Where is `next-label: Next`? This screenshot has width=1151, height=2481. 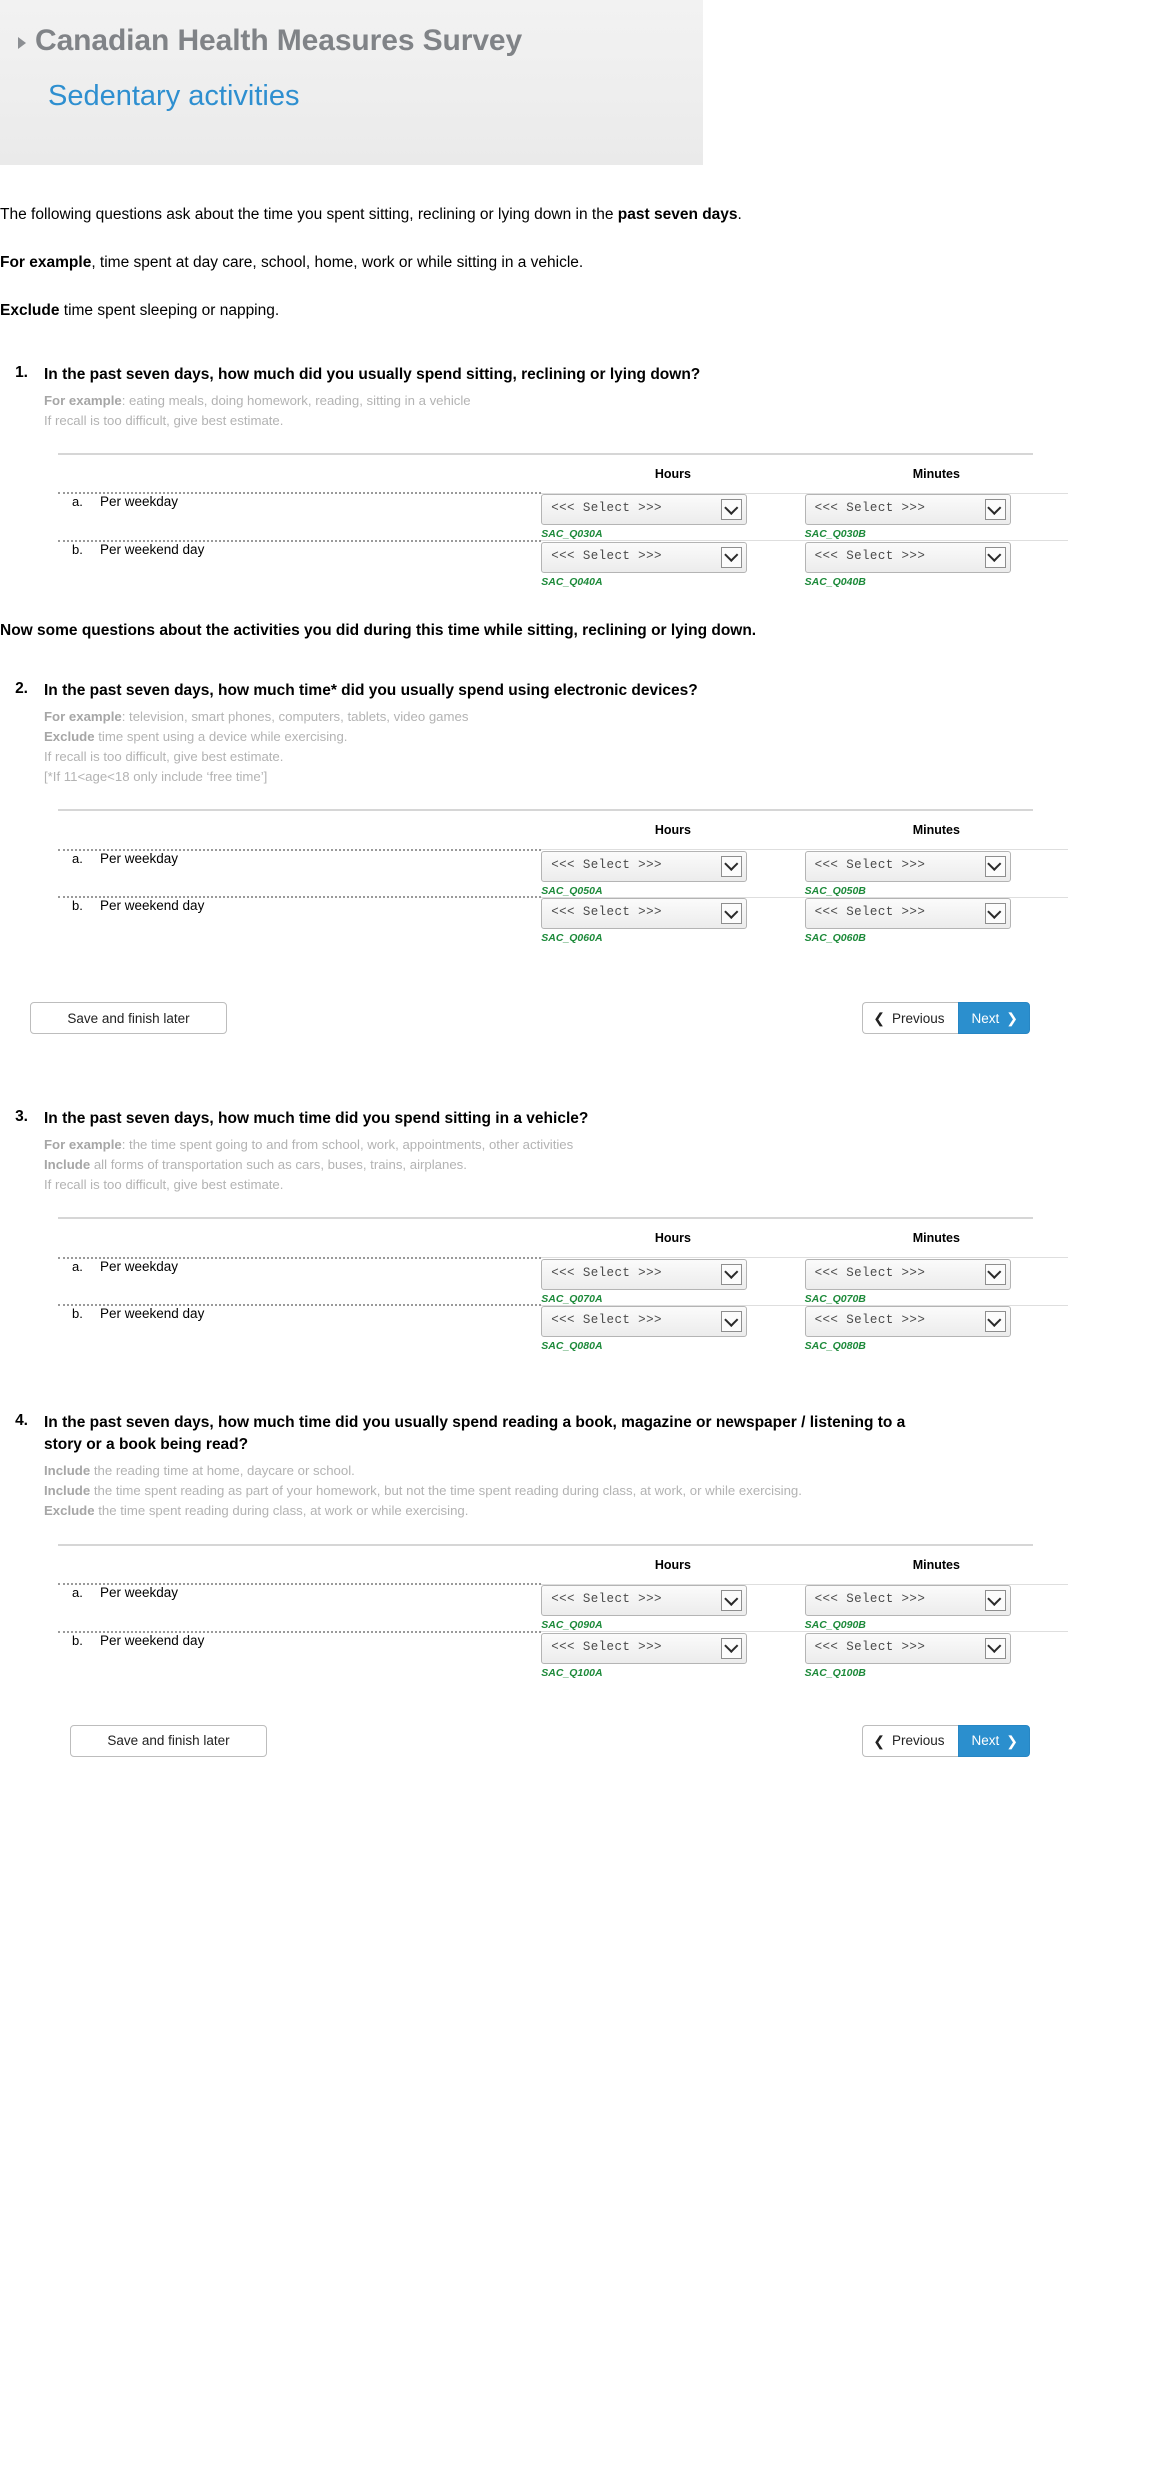
next-label: Next is located at coordinates (985, 1018).